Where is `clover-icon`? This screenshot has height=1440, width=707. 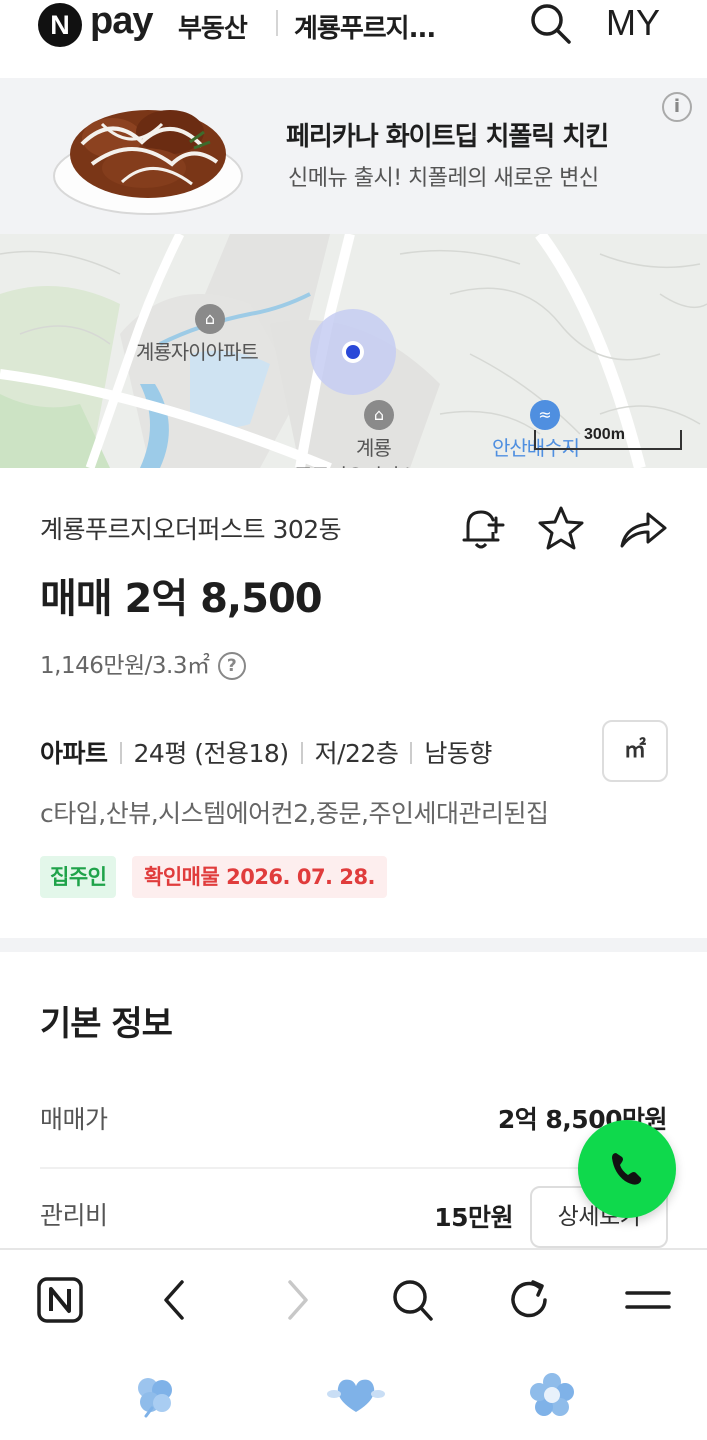
clover-icon is located at coordinates (154, 1395).